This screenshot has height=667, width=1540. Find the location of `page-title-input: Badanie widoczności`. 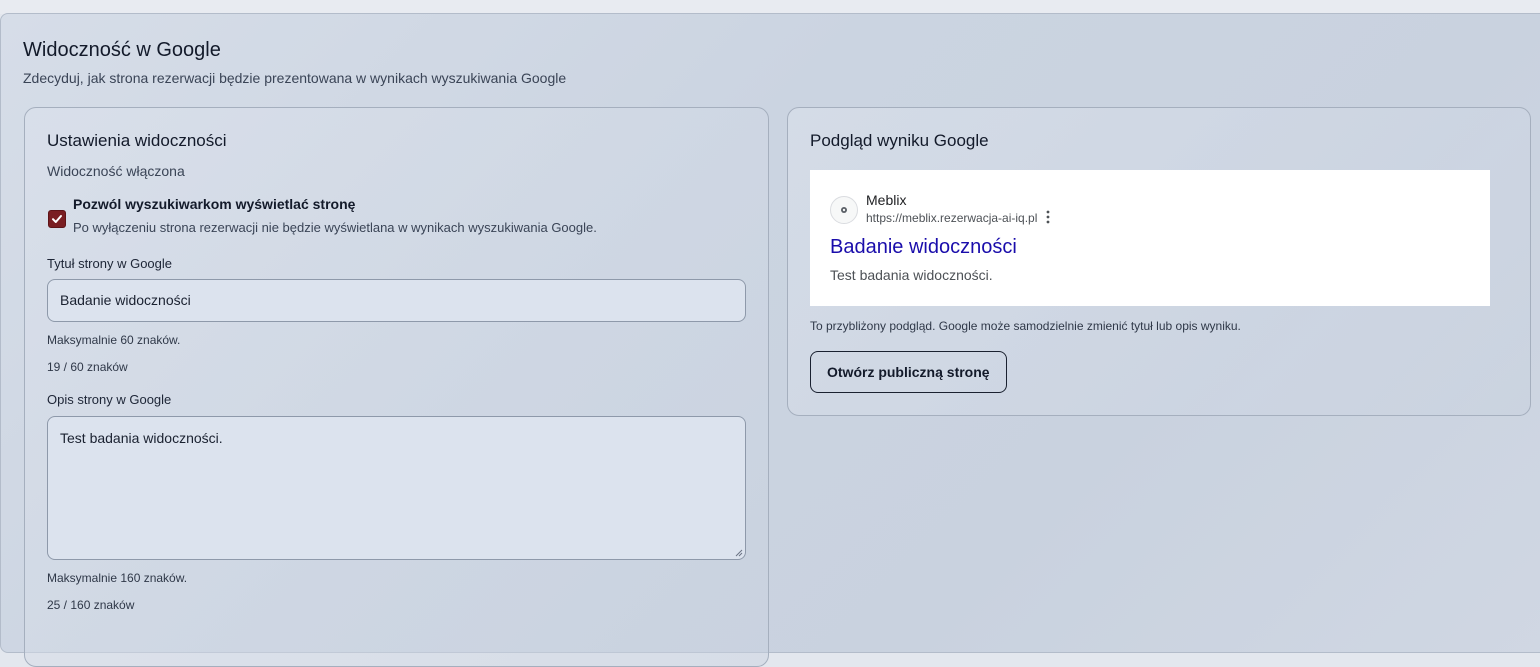

page-title-input: Badanie widoczności is located at coordinates (396, 300).